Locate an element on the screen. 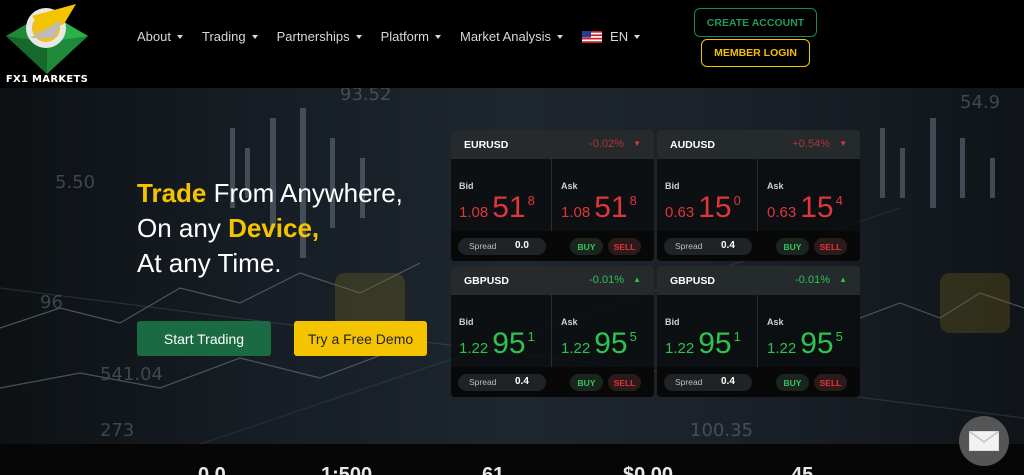 Image resolution: width=1024 pixels, height=475 pixels. quote-symbol: EURUSD is located at coordinates (486, 144).